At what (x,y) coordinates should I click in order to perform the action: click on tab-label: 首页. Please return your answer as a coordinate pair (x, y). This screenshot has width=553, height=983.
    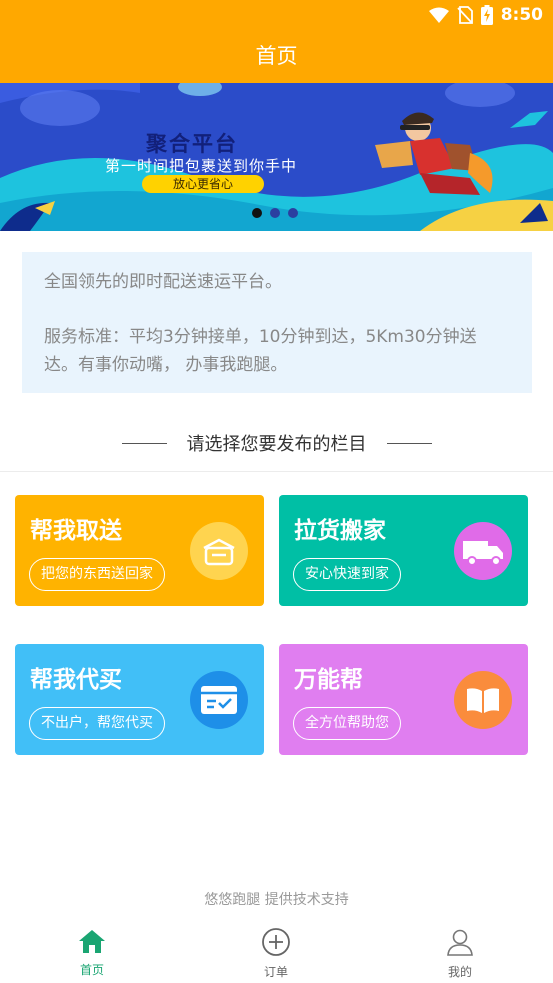
    Looking at the image, I should click on (91, 970).